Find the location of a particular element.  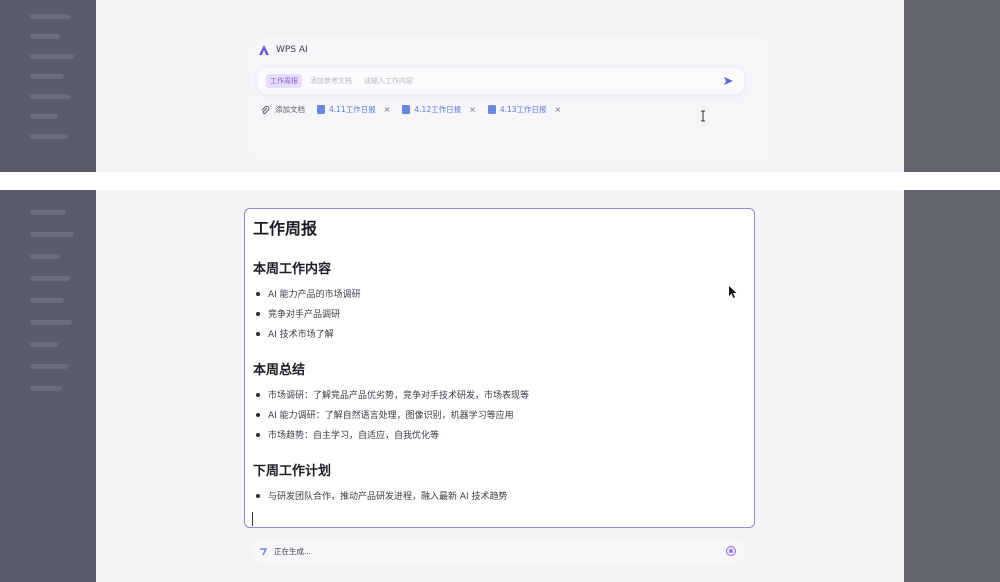

attached-doc-label: 4.12工作日报 is located at coordinates (438, 109).